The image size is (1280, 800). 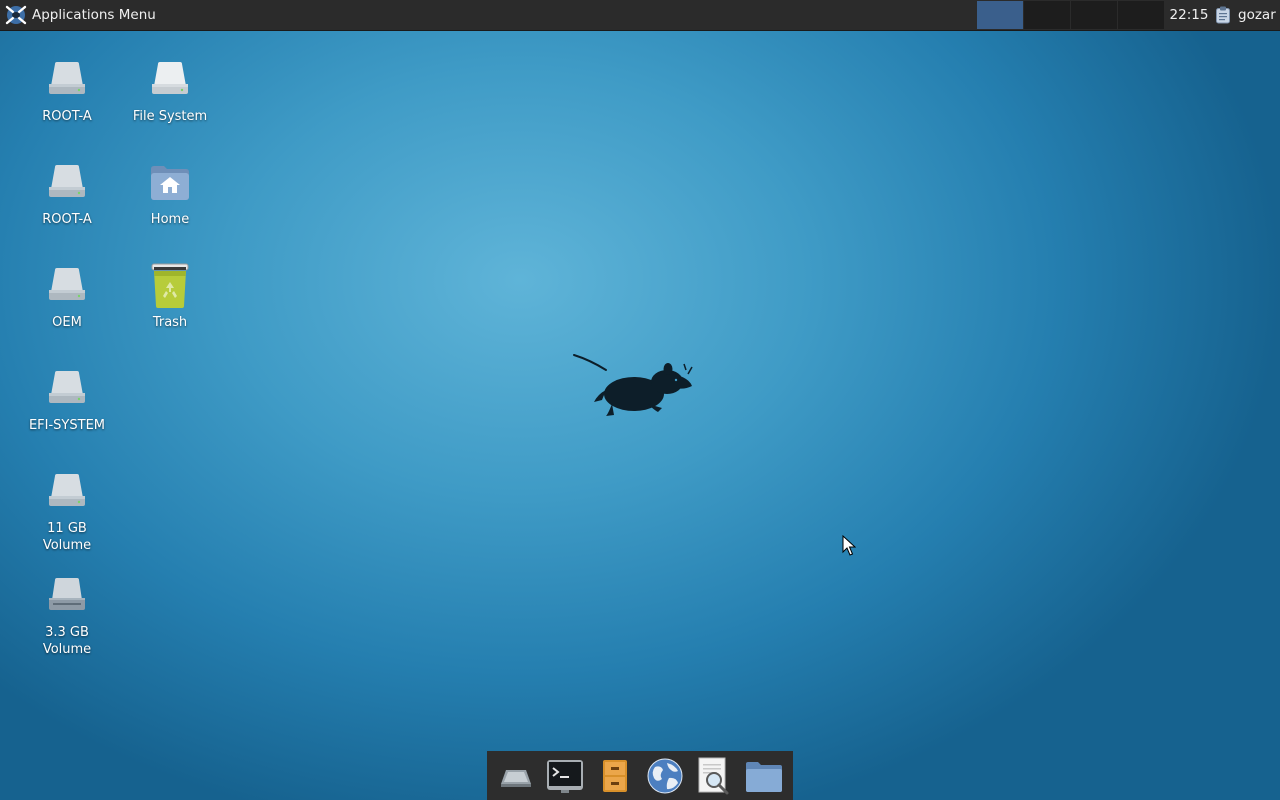 I want to click on dock-item-folder, so click(x=764, y=776).